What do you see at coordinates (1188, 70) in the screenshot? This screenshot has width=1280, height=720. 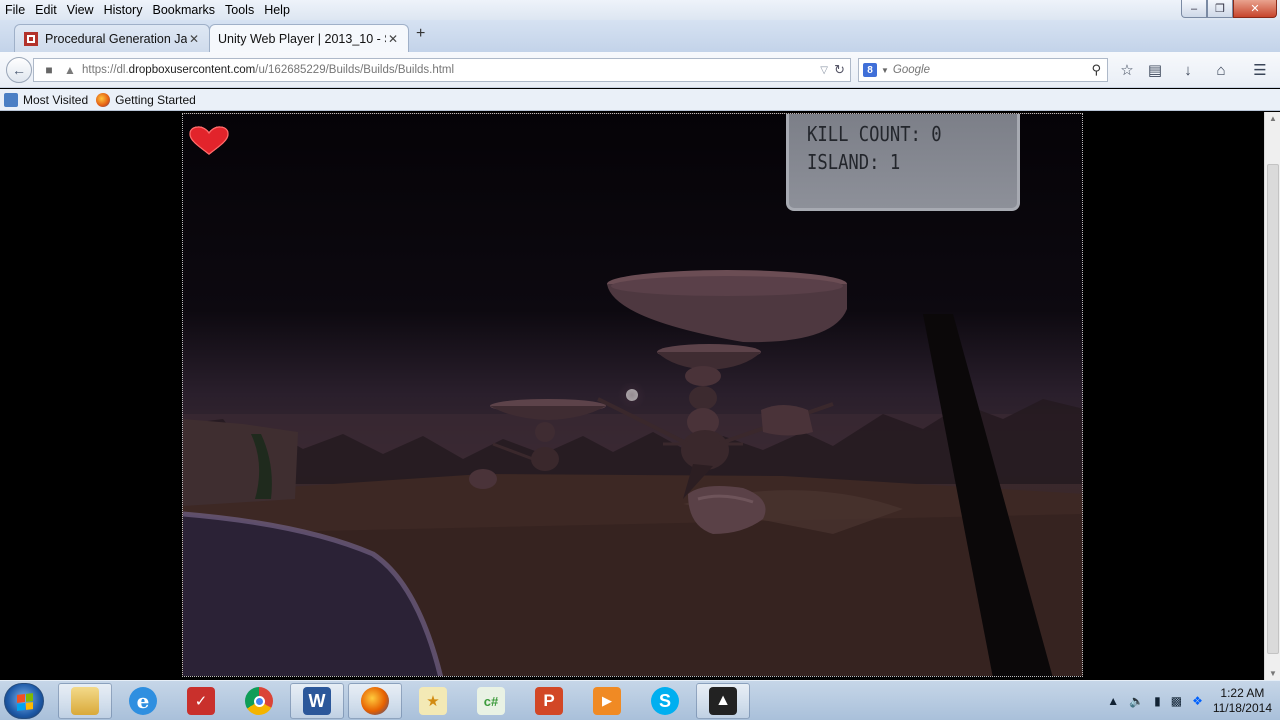 I see `downloads-icon: ↓` at bounding box center [1188, 70].